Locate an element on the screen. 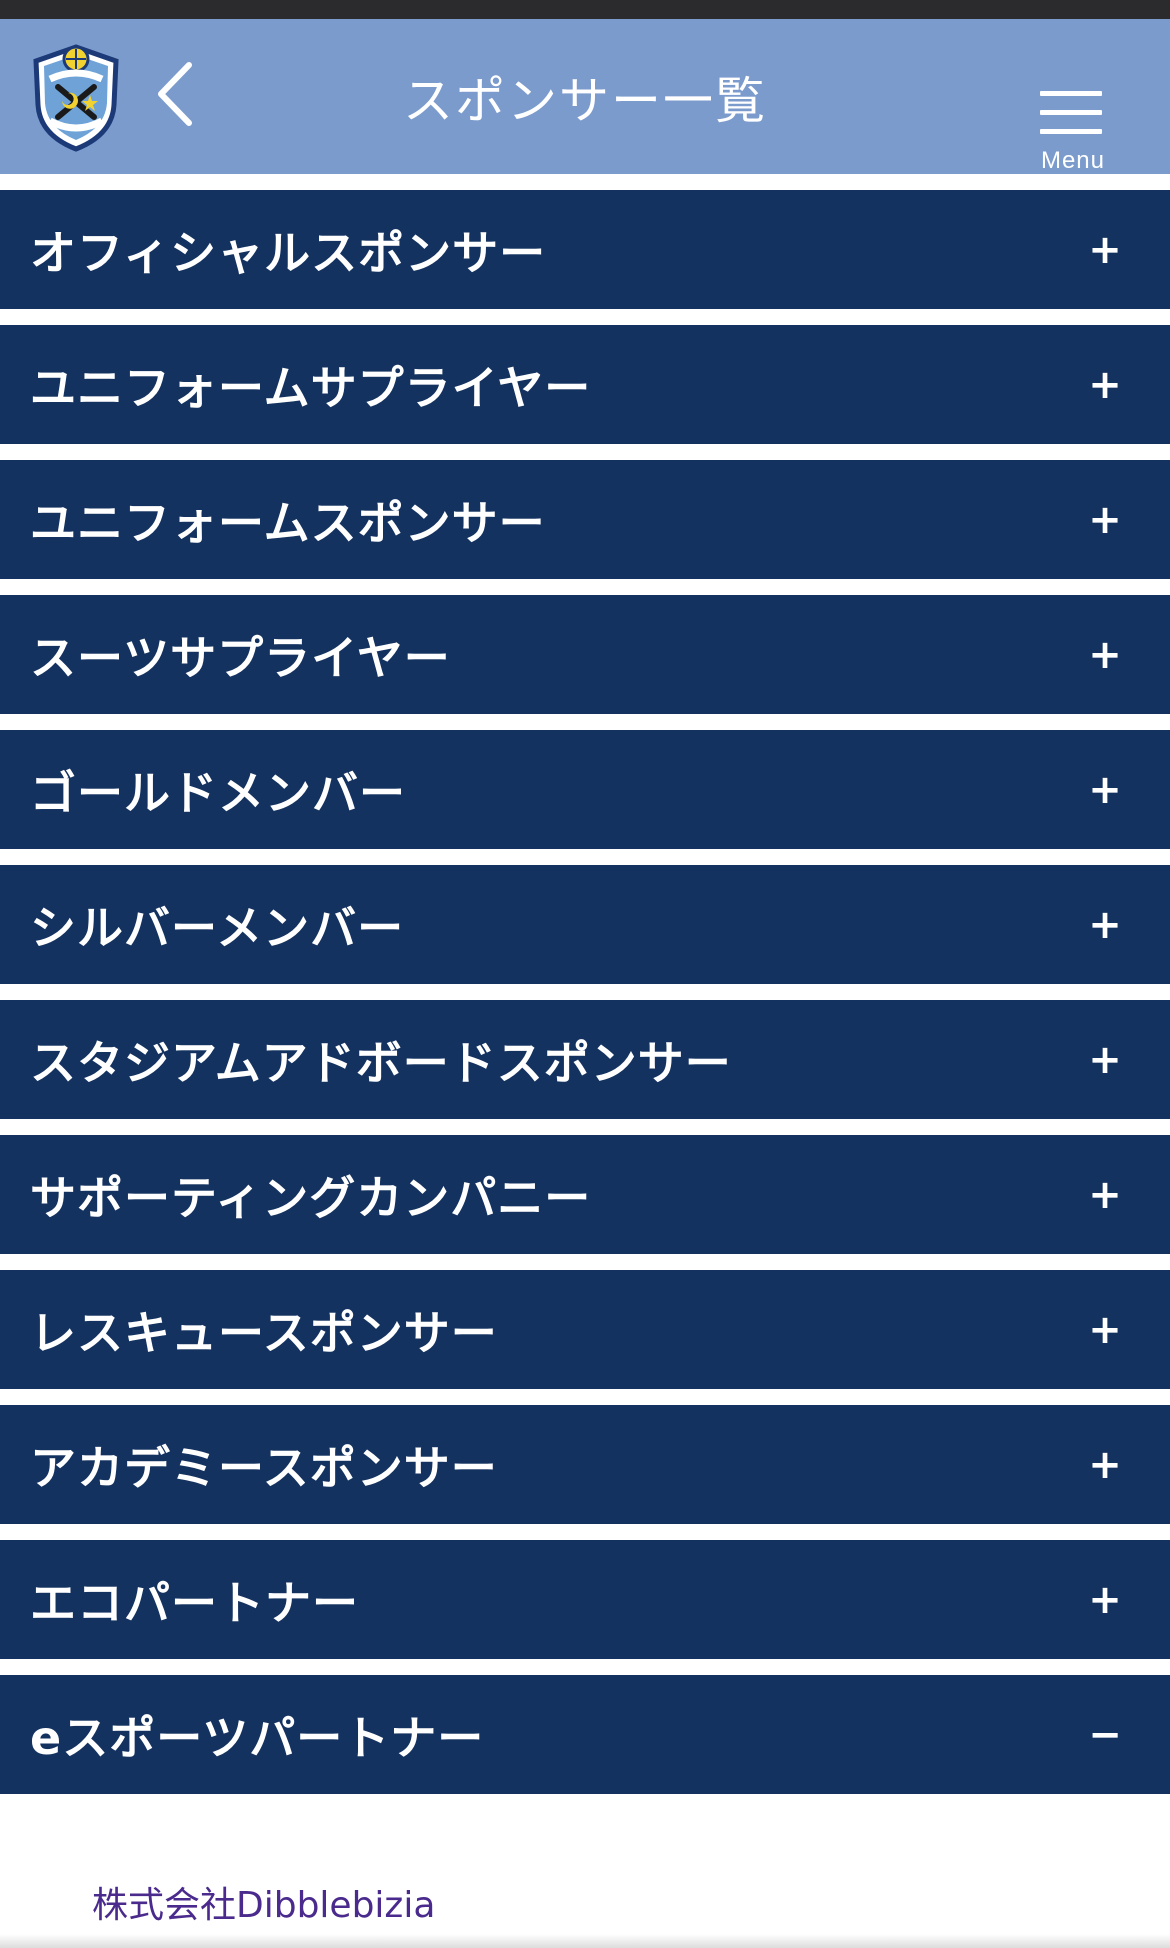  category-label: ゴールドメンバー is located at coordinates (218, 792).